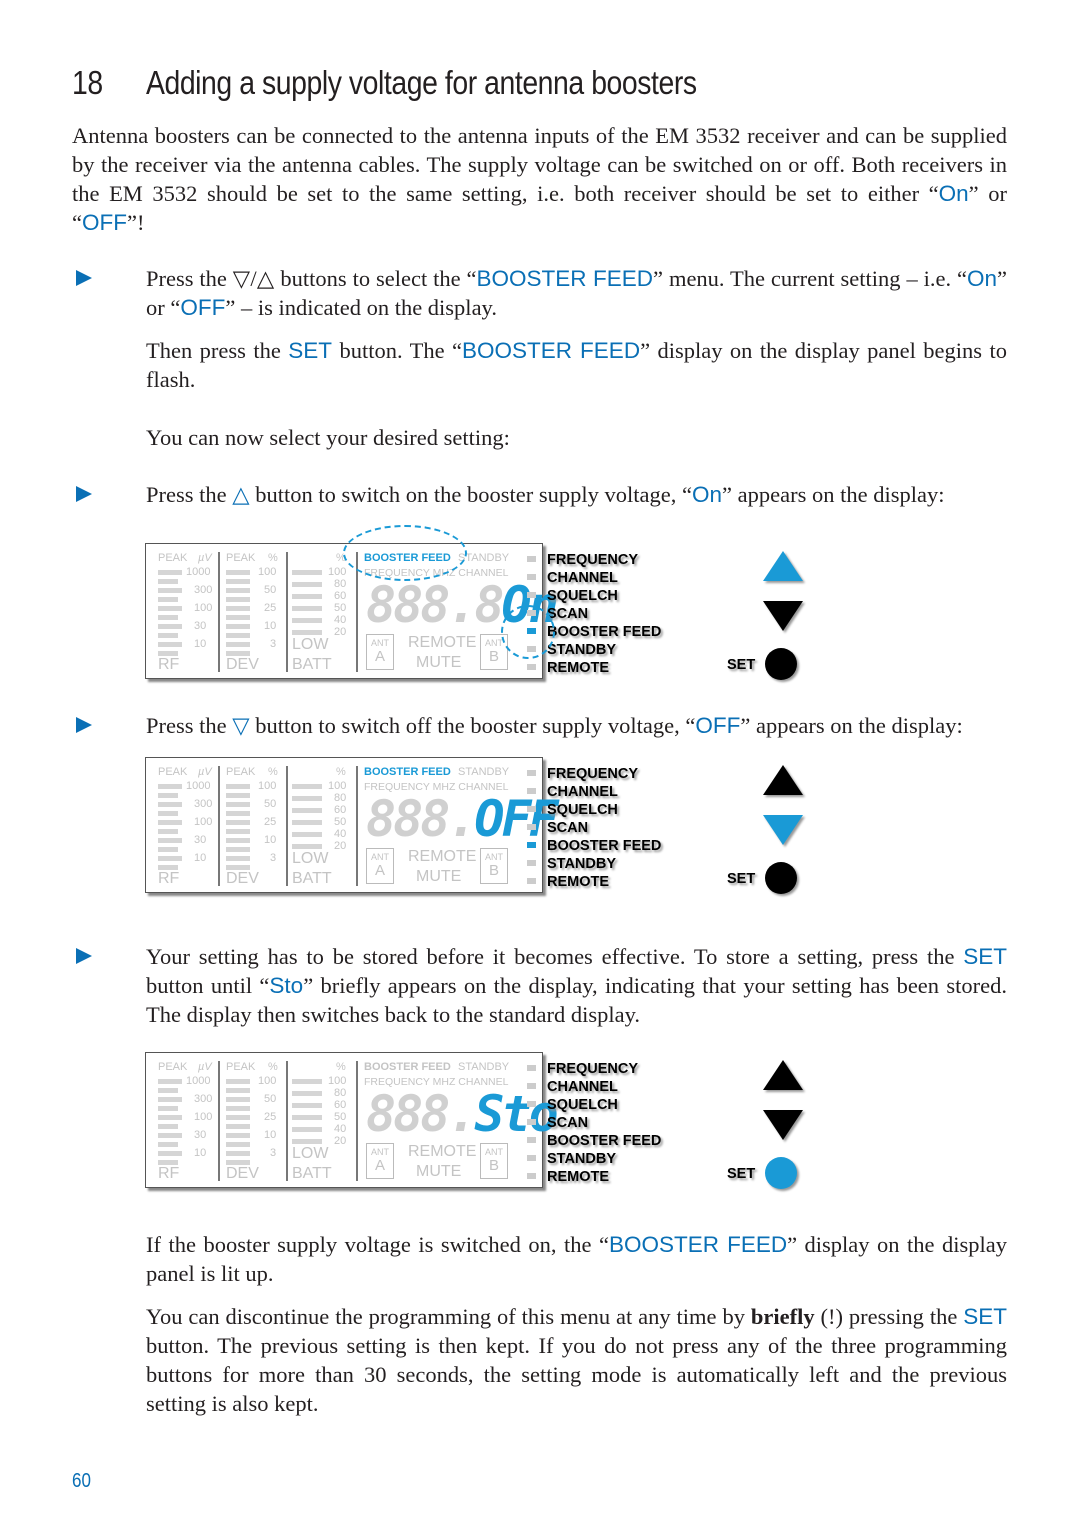 This screenshot has width=1080, height=1532. Describe the element at coordinates (87, 82) in the screenshot. I see `section-number: 18` at that location.